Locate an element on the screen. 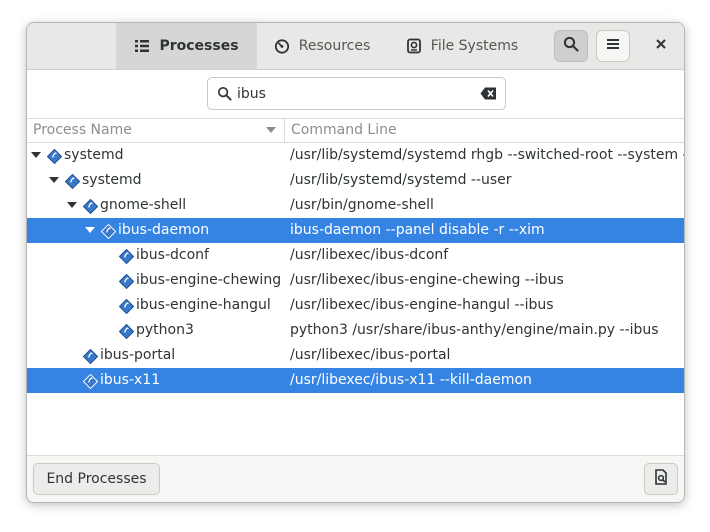 The image size is (710, 532). close-icon is located at coordinates (661, 46).